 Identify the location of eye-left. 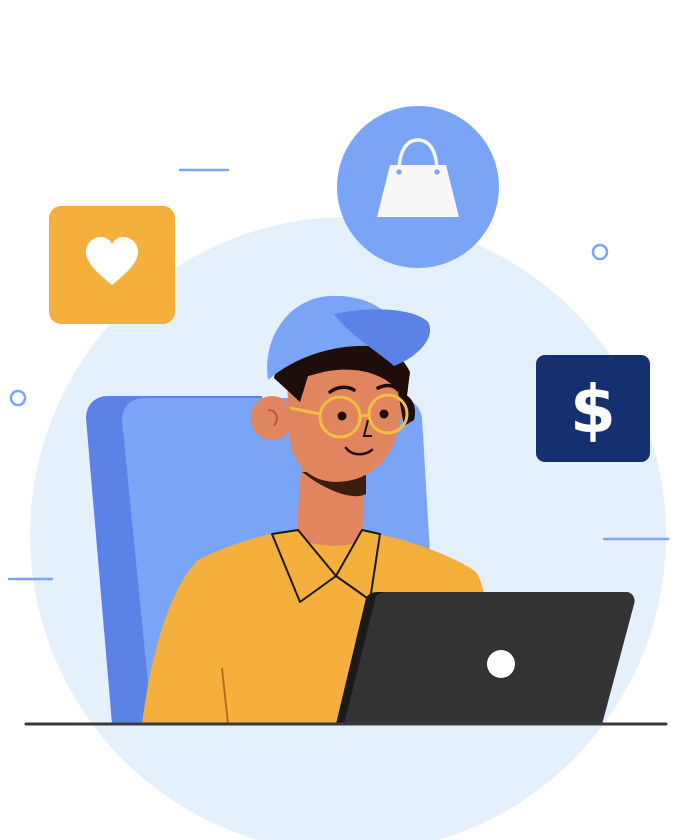
(342, 416).